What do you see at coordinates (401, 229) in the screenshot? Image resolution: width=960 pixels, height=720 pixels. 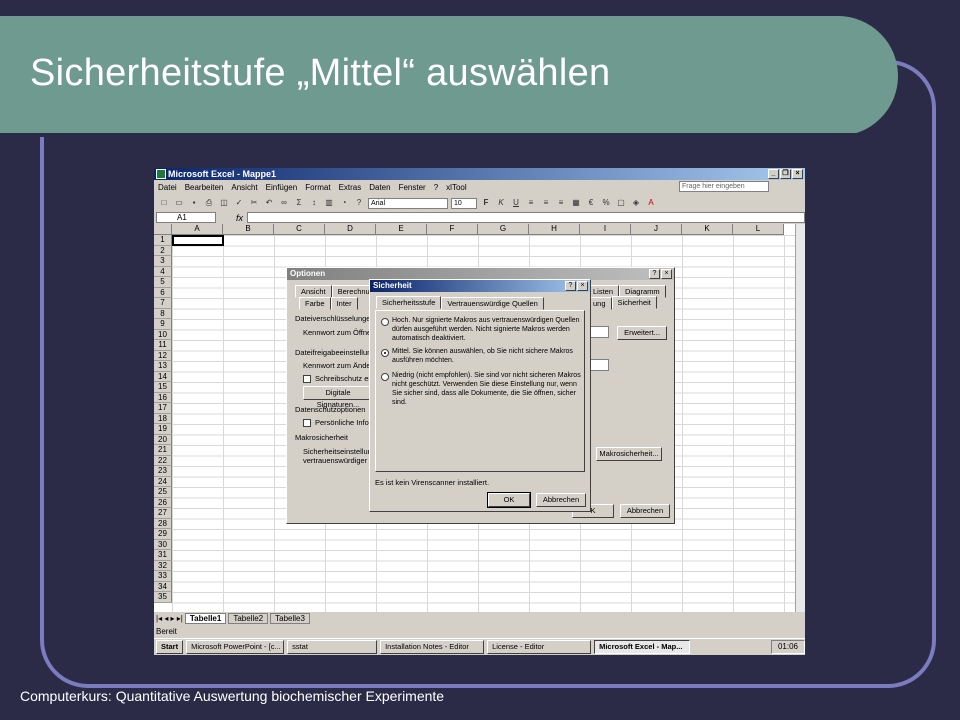 I see `column-header: E` at bounding box center [401, 229].